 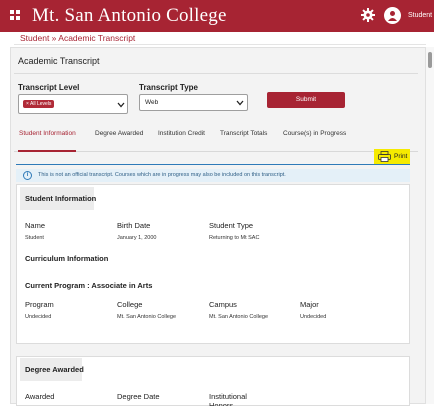 I want to click on field-label: Campus, so click(x=223, y=304).